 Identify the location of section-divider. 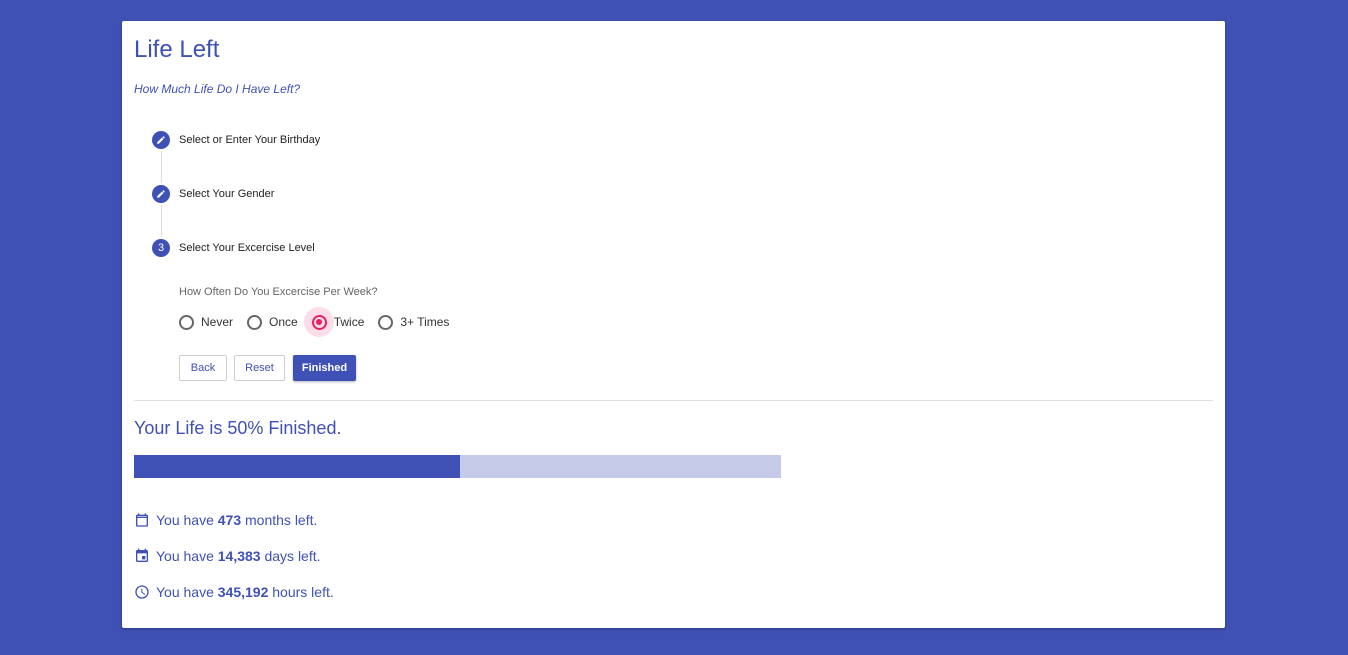
(673, 400).